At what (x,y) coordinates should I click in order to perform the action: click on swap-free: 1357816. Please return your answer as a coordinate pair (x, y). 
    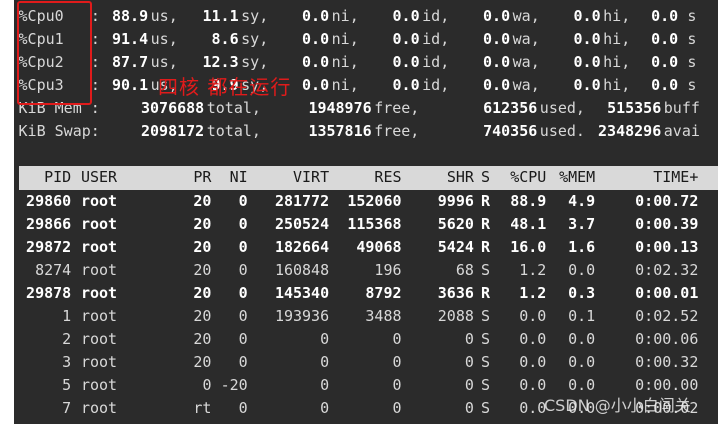
    Looking at the image, I should click on (340, 131).